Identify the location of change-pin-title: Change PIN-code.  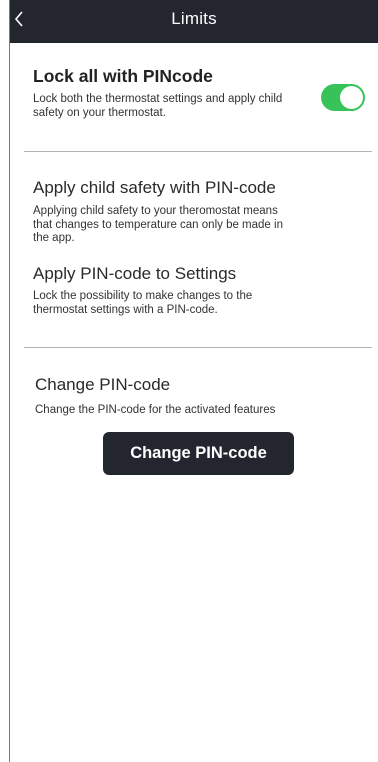
(103, 384).